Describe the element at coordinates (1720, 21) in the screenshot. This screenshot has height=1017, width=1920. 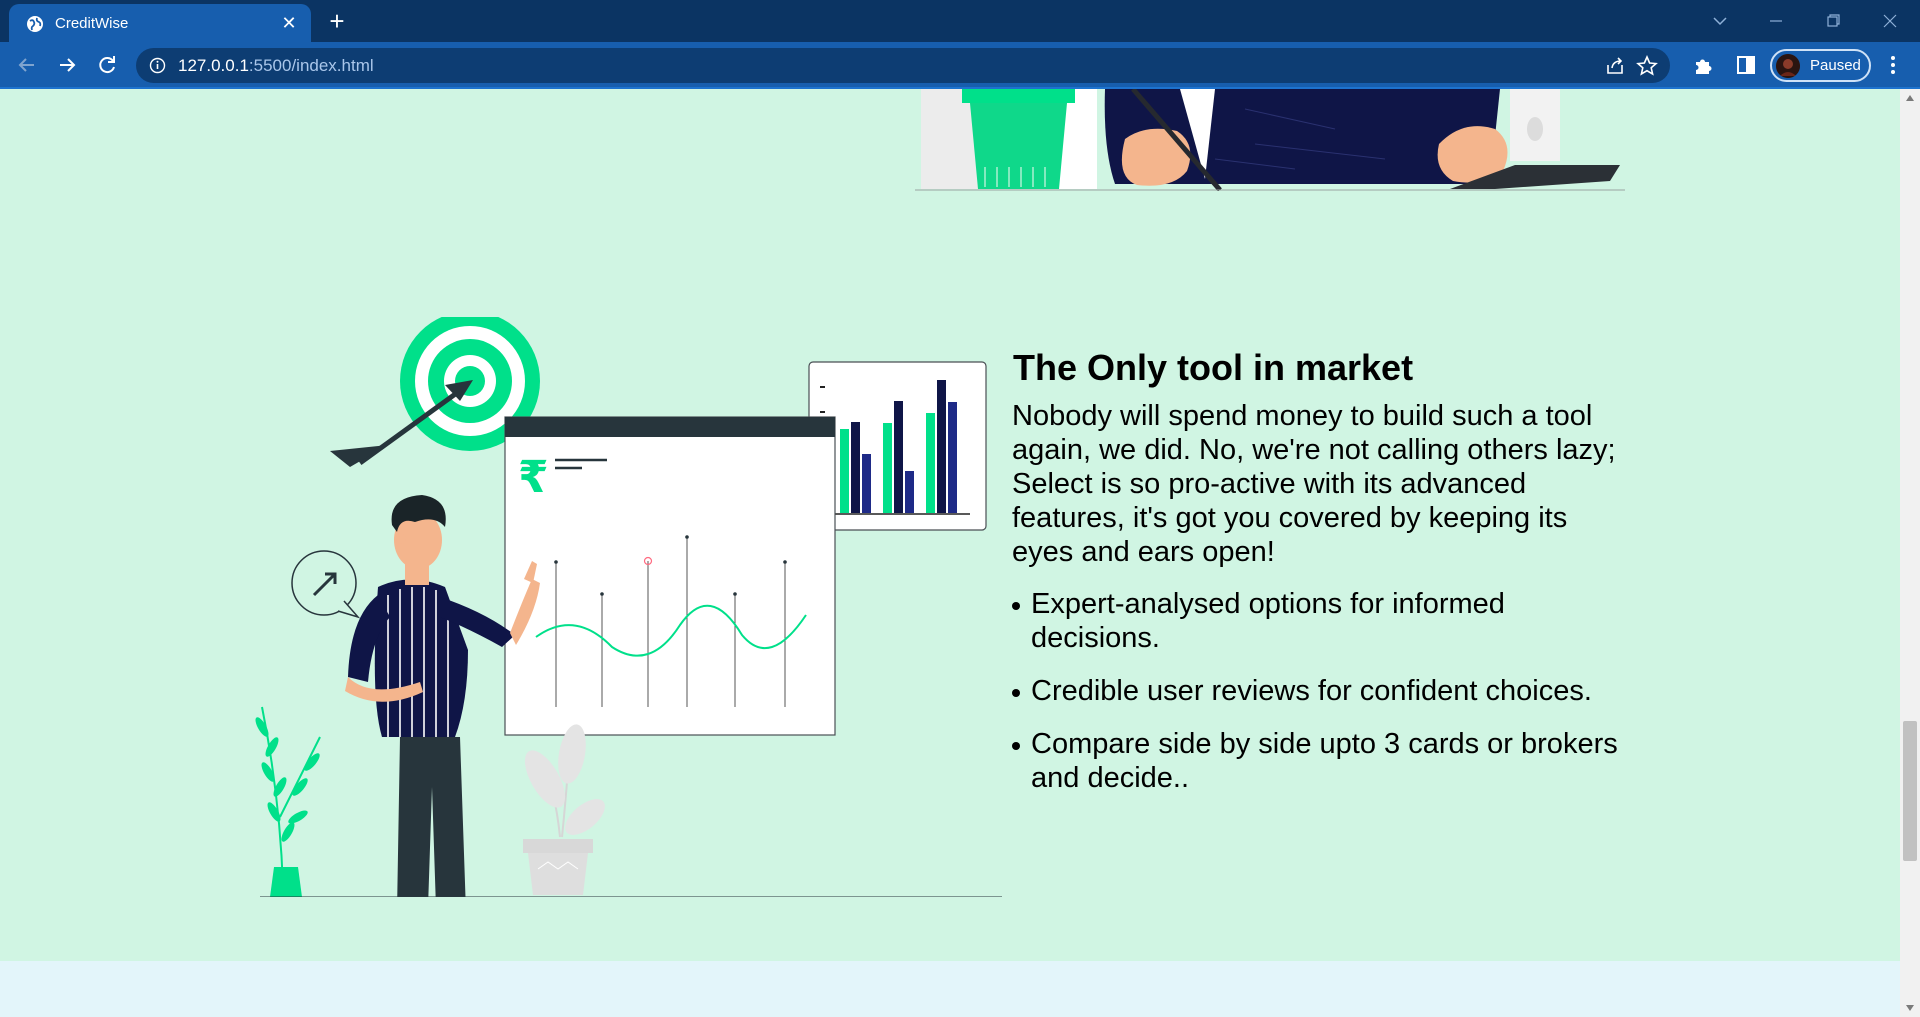
I see `chevron-down-icon` at that location.